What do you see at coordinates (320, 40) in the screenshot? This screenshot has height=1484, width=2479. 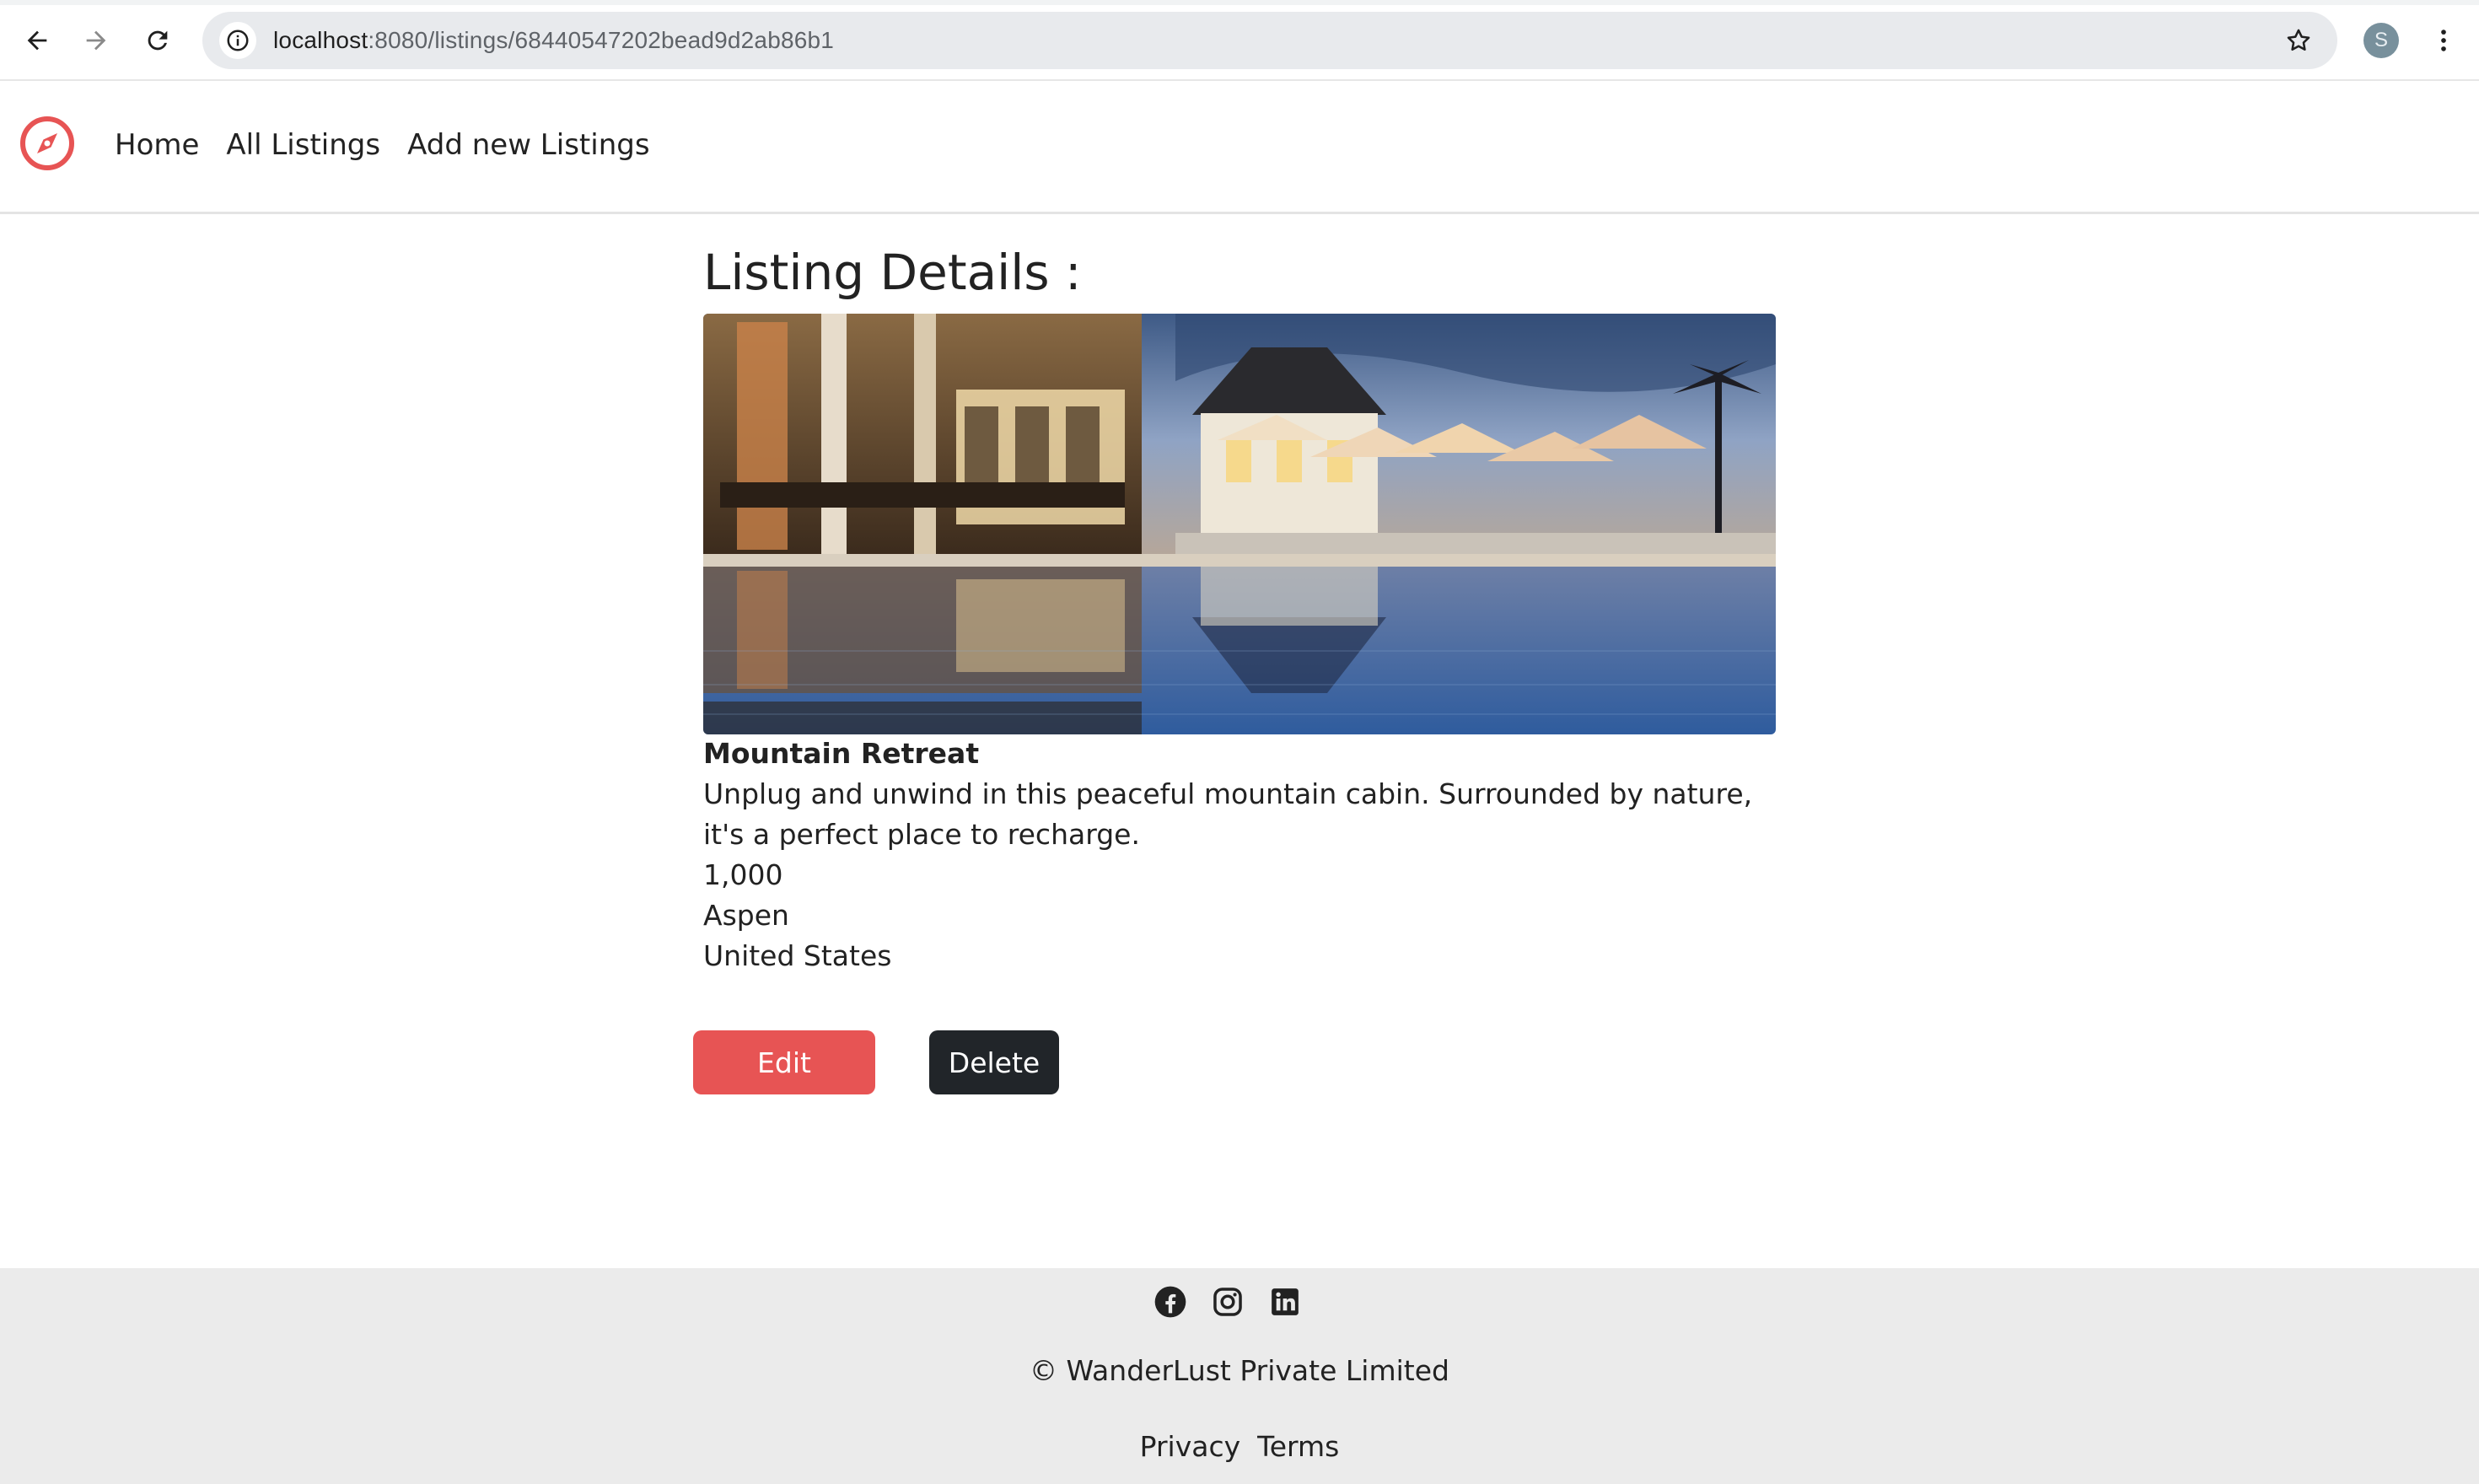 I see `url-host: localhost` at bounding box center [320, 40].